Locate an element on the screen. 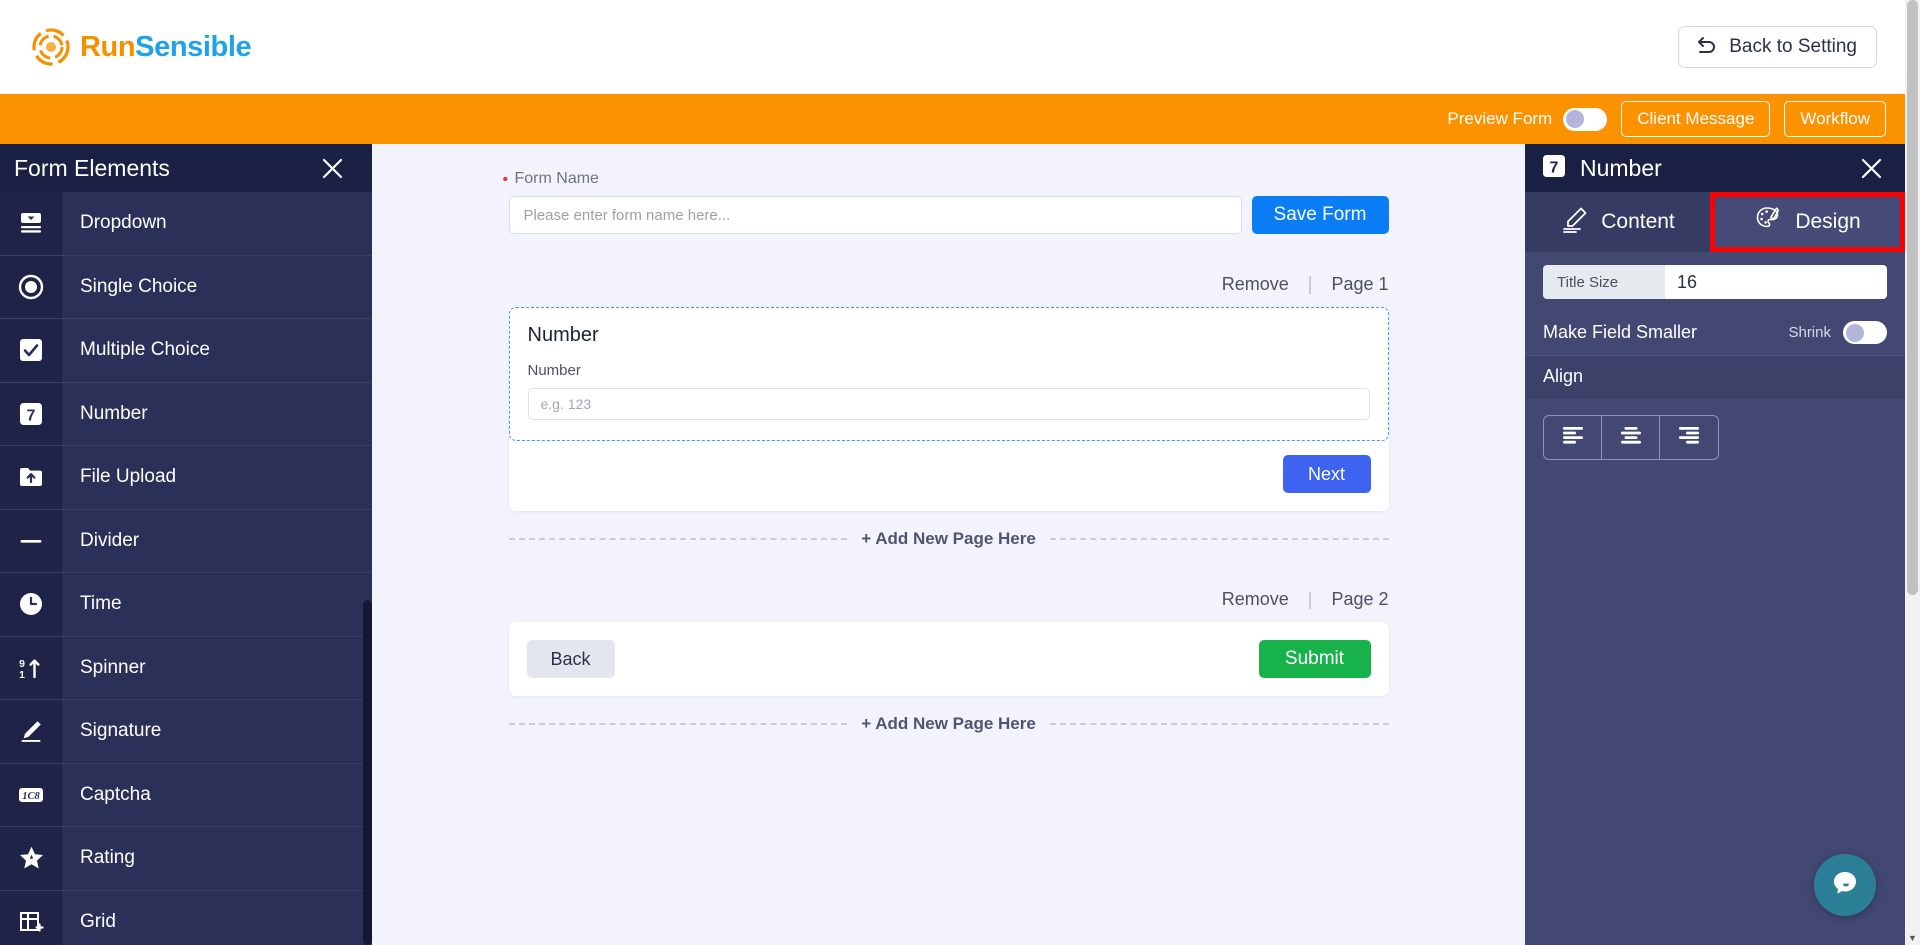 The width and height of the screenshot is (1920, 945). shrink-label: Shrink is located at coordinates (1809, 332).